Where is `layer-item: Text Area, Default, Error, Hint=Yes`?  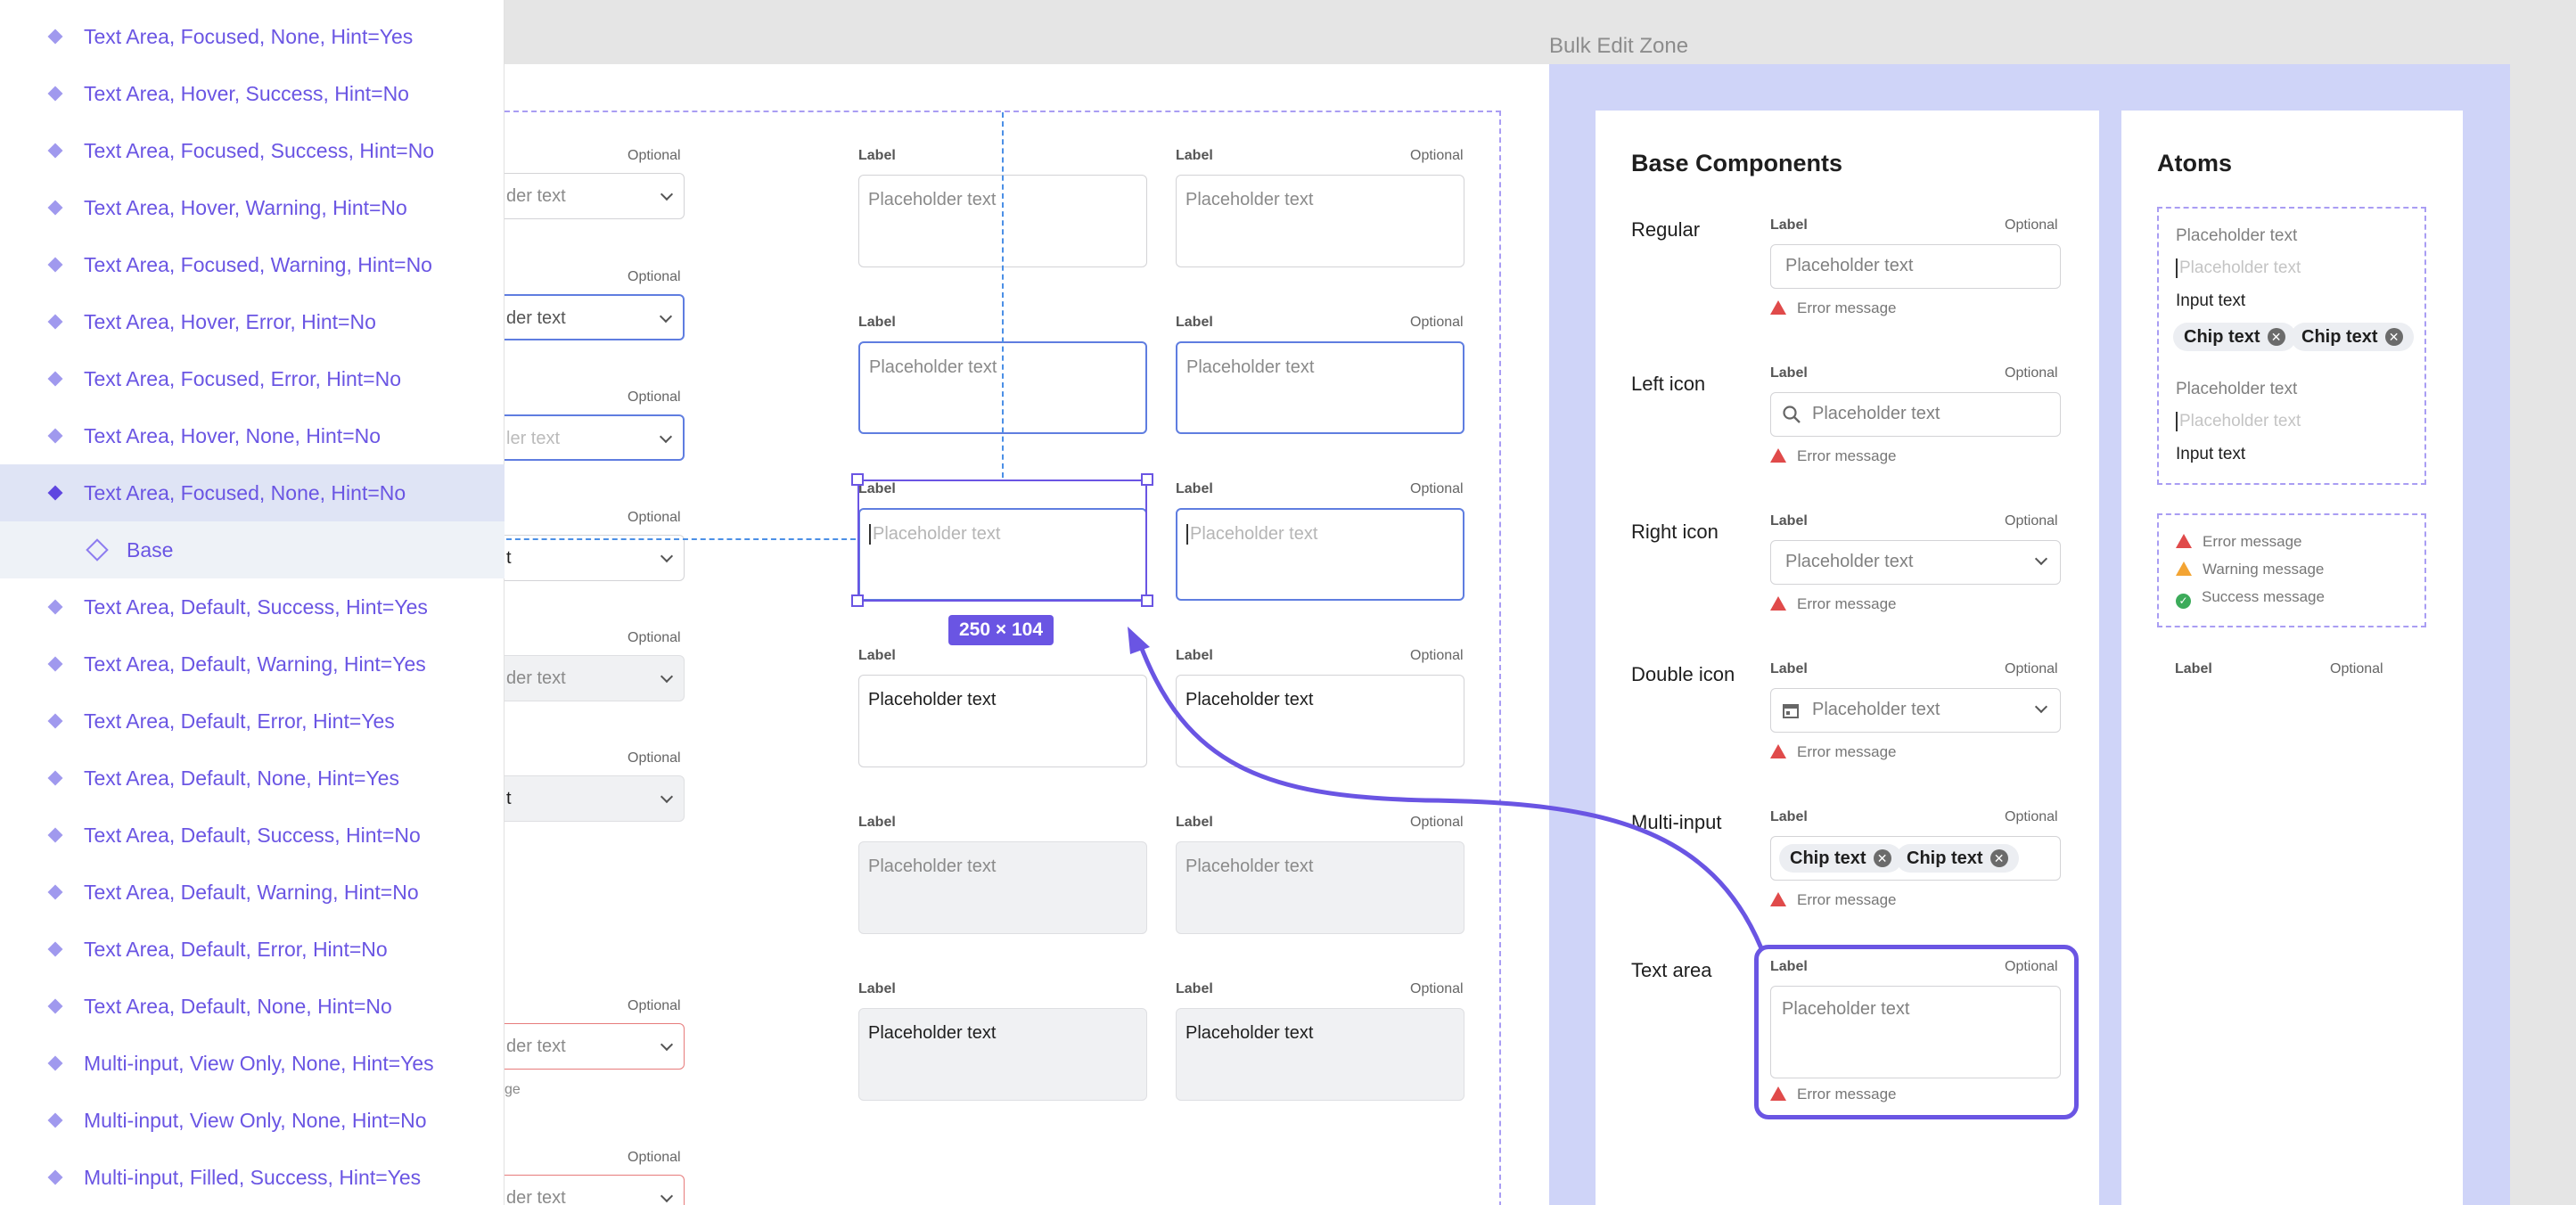
layer-item: Text Area, Default, Error, Hint=Yes is located at coordinates (252, 721).